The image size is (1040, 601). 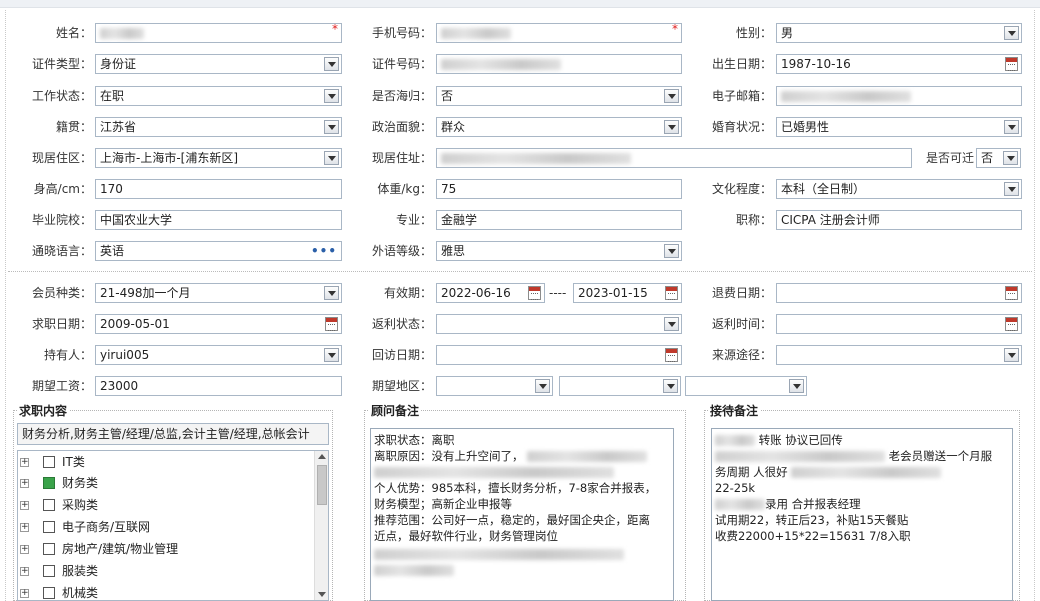 What do you see at coordinates (559, 189) in the screenshot?
I see `weight-field: 75` at bounding box center [559, 189].